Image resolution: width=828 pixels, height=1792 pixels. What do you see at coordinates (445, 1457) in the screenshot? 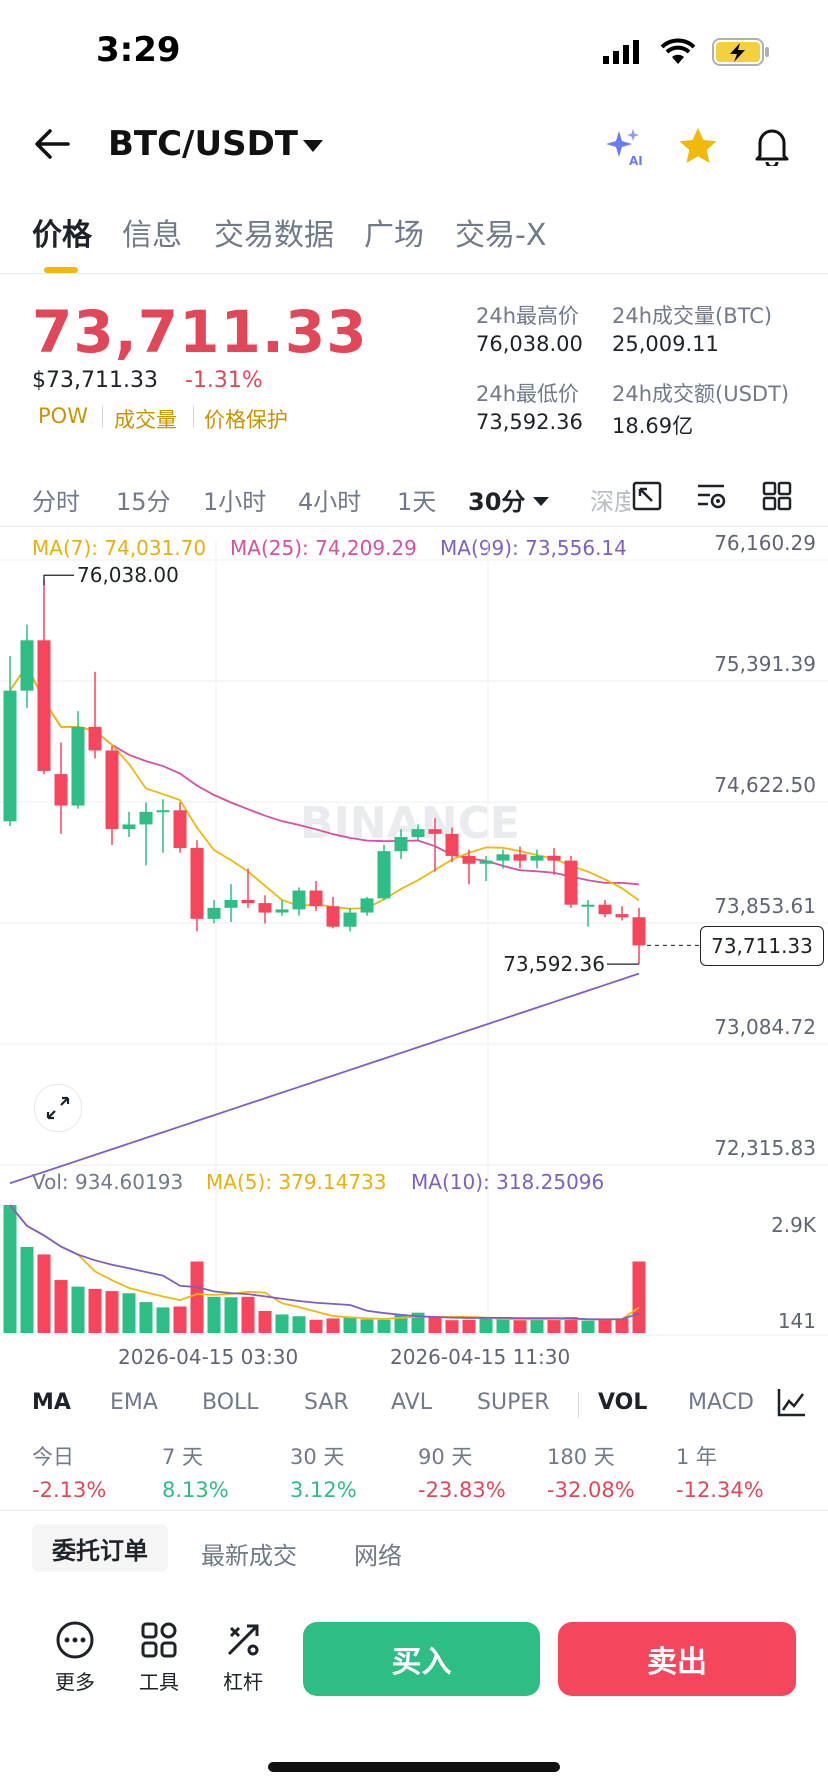
I see `perf-label: 90 天` at bounding box center [445, 1457].